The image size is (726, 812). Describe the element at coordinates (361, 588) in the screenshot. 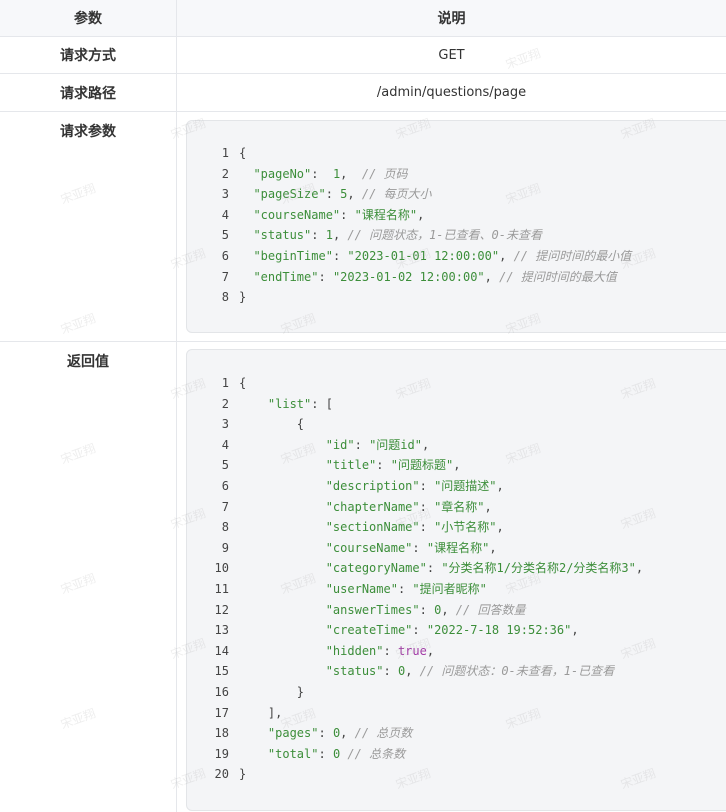

I see `code-token: "userName"` at that location.